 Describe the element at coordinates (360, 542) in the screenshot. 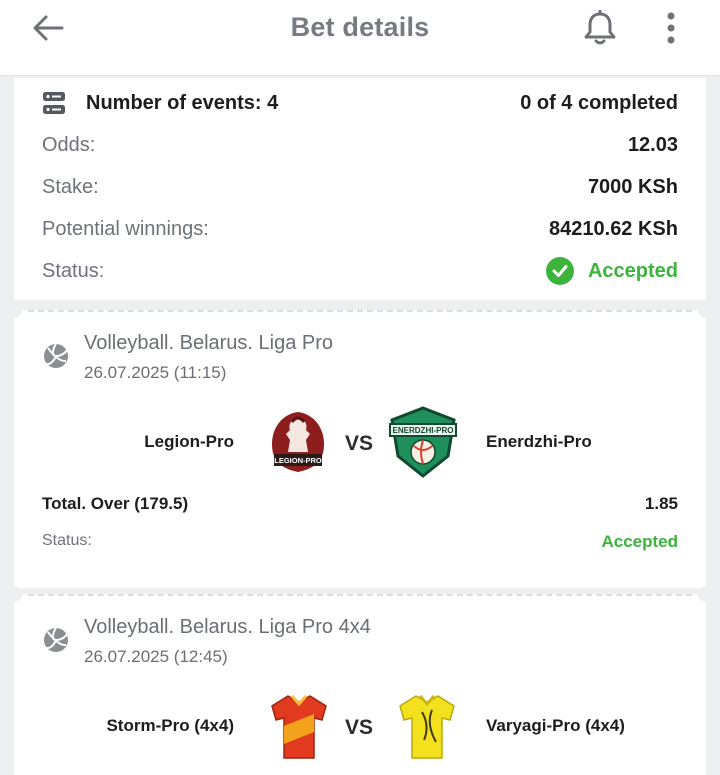

I see `event-status-row: Status: Accepted` at that location.